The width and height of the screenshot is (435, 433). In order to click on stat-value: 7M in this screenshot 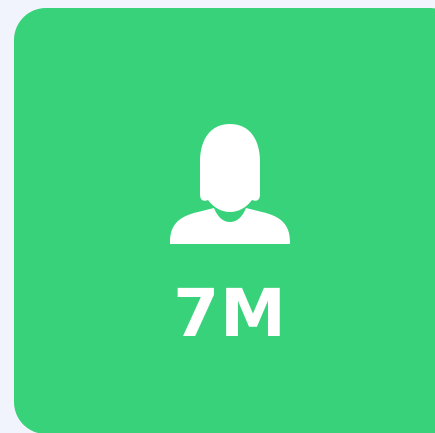, I will do `click(230, 313)`.